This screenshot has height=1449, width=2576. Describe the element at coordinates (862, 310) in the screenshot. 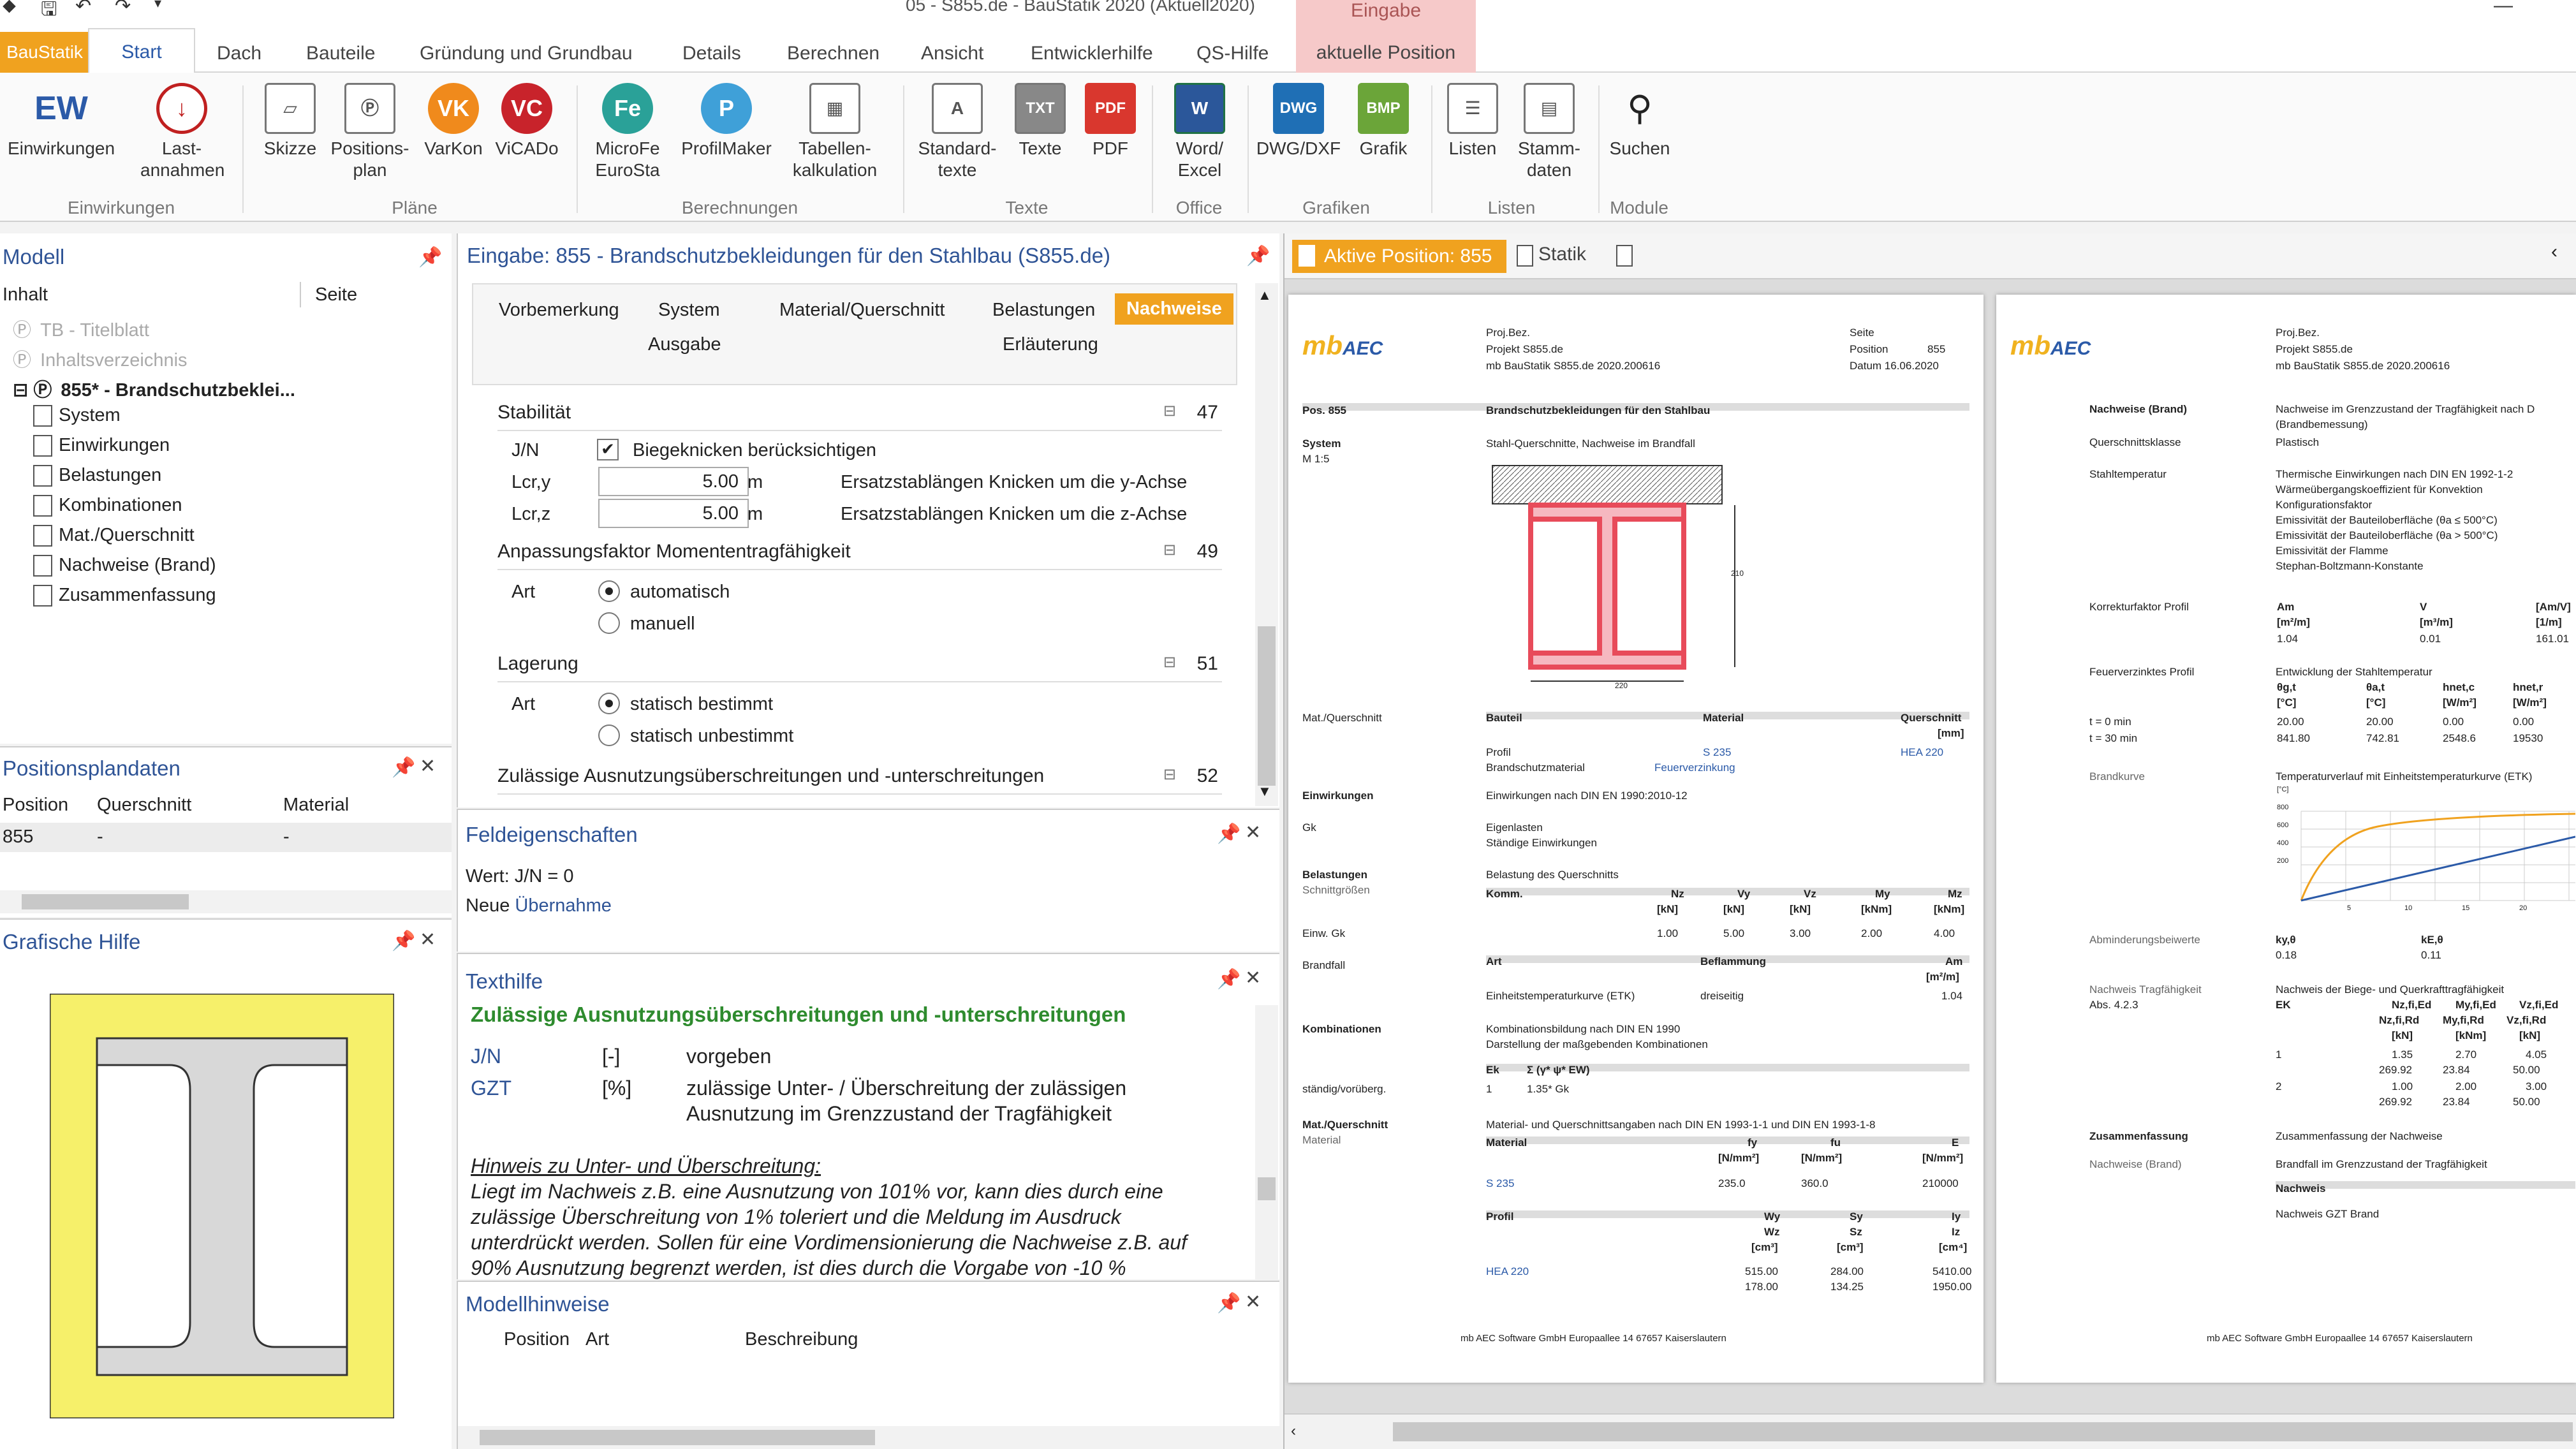

I see `tab-material-querschnitt: Material/Querschnitt` at that location.